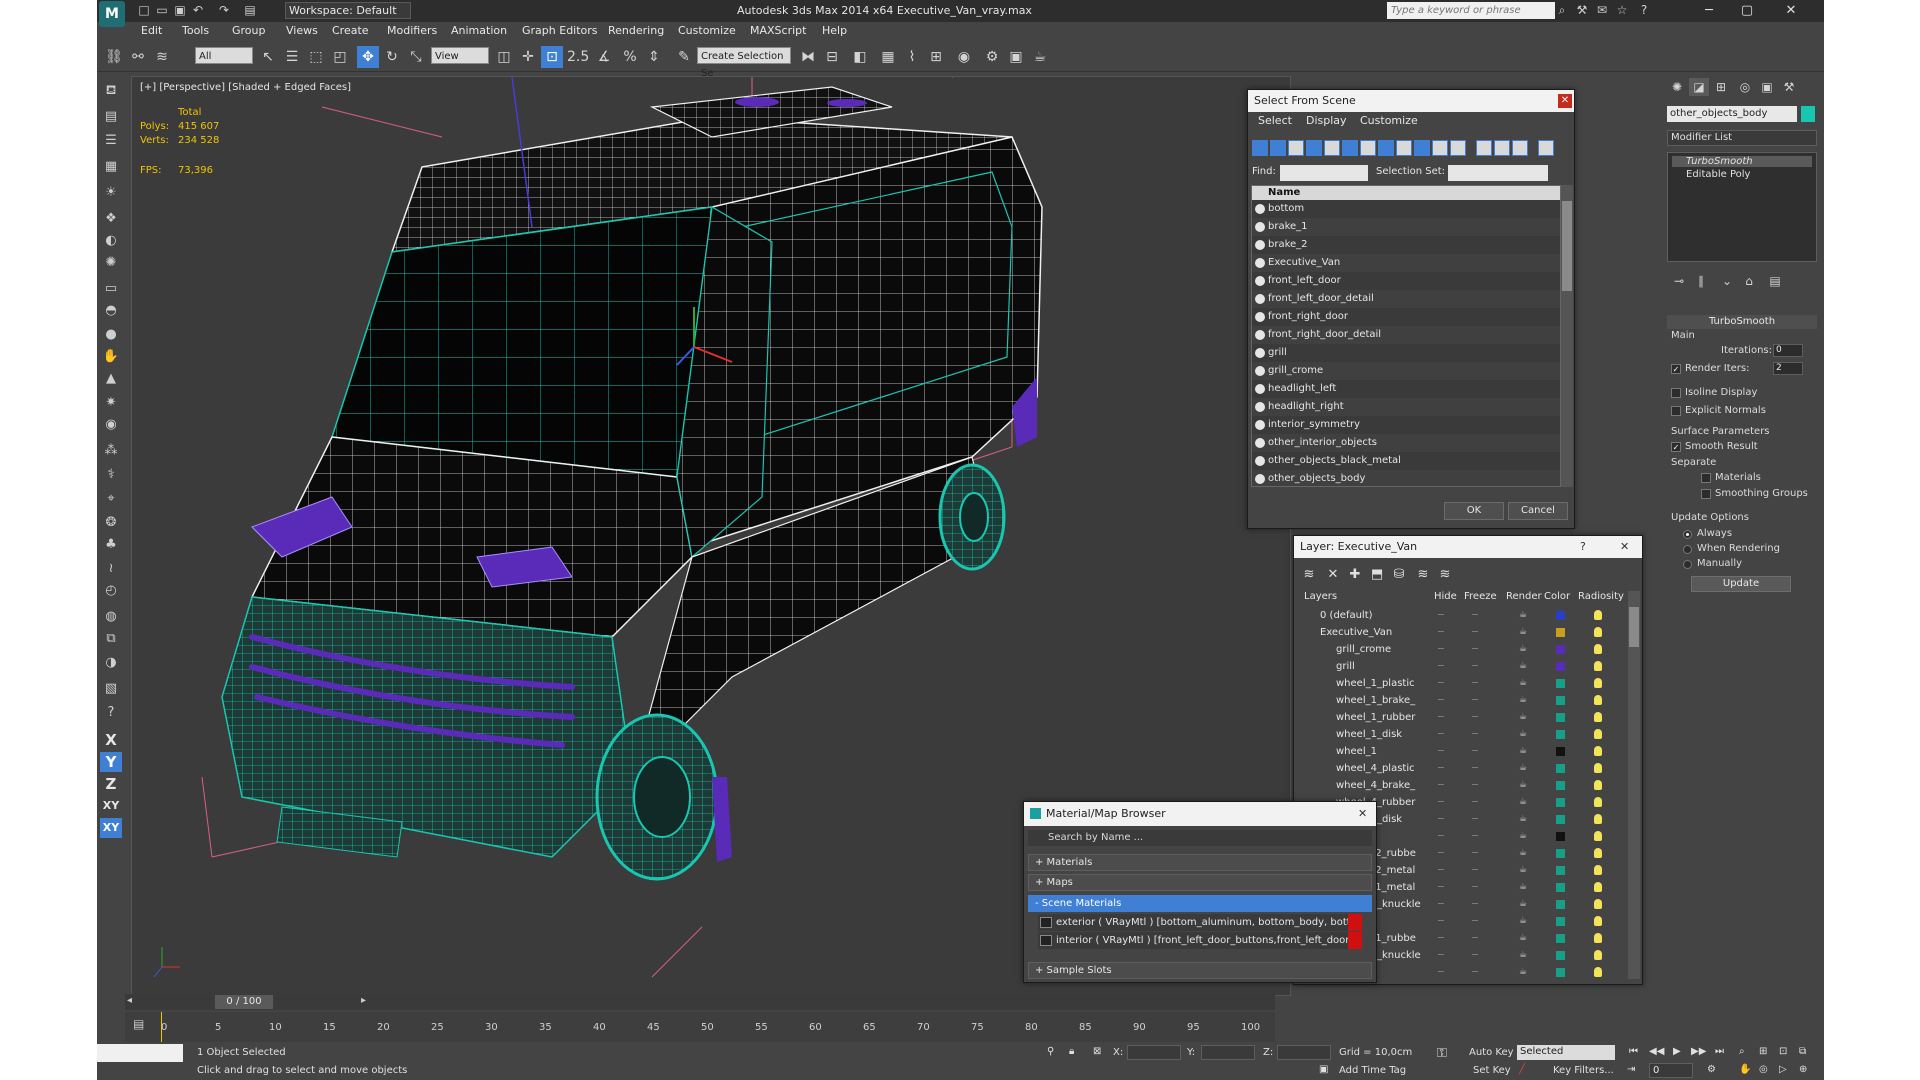 The image size is (1920, 1080). Describe the element at coordinates (1498, 173) in the screenshot. I see `selection-set-dropdown` at that location.